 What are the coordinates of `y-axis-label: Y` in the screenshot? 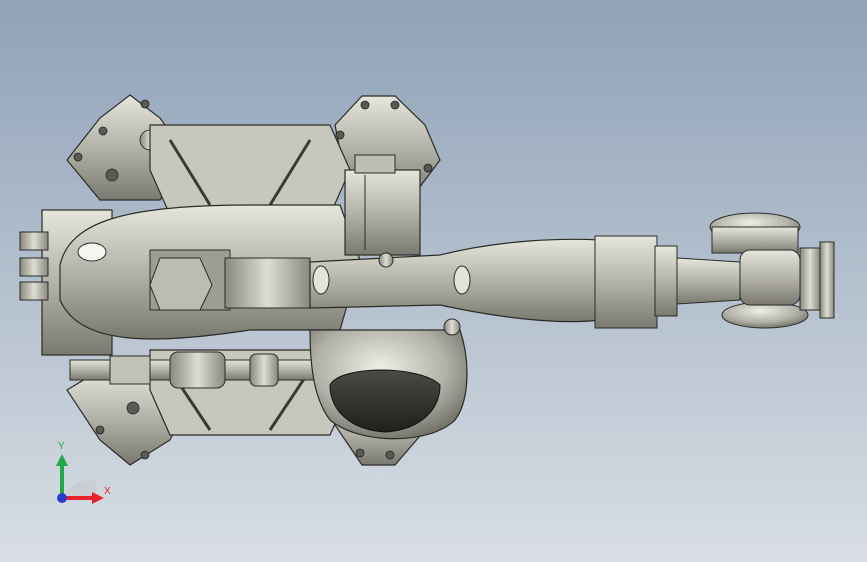 It's located at (61, 446).